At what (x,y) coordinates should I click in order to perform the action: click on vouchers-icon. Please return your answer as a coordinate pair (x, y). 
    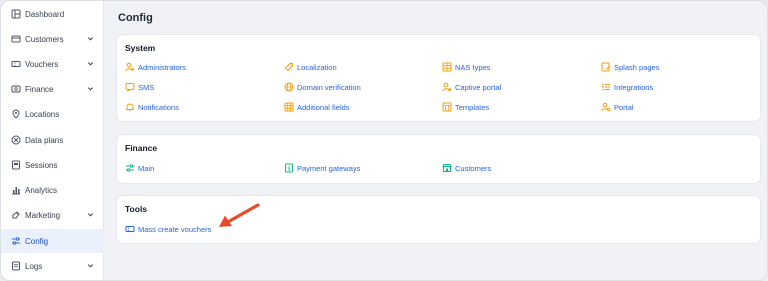
    Looking at the image, I should click on (16, 64).